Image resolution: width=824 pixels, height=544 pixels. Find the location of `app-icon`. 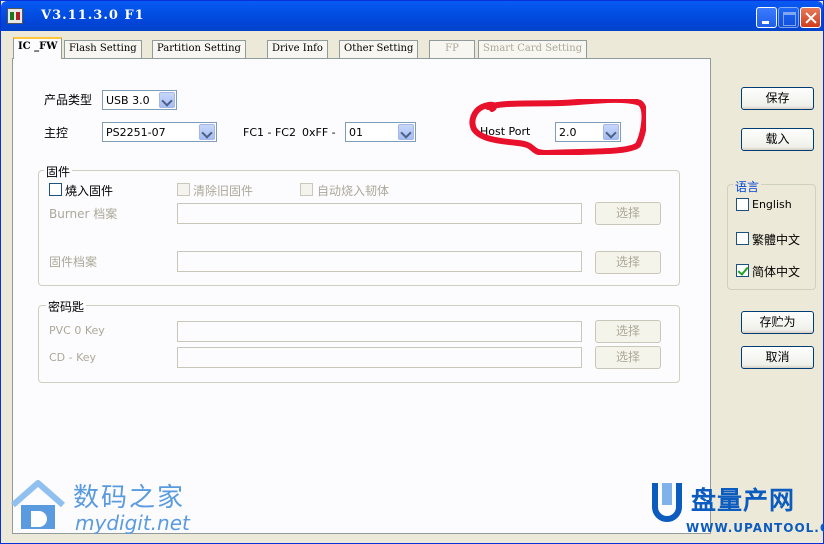

app-icon is located at coordinates (15, 16).